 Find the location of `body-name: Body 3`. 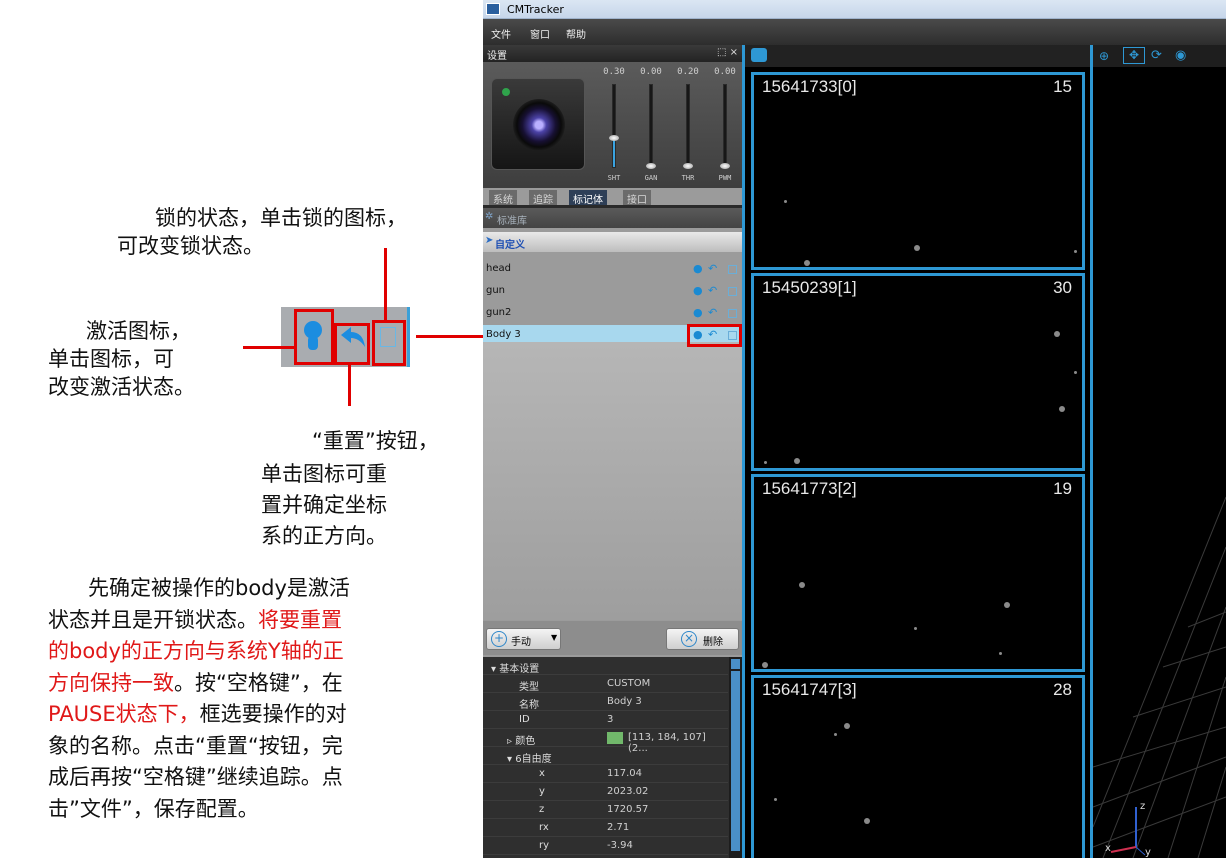

body-name: Body 3 is located at coordinates (503, 334).